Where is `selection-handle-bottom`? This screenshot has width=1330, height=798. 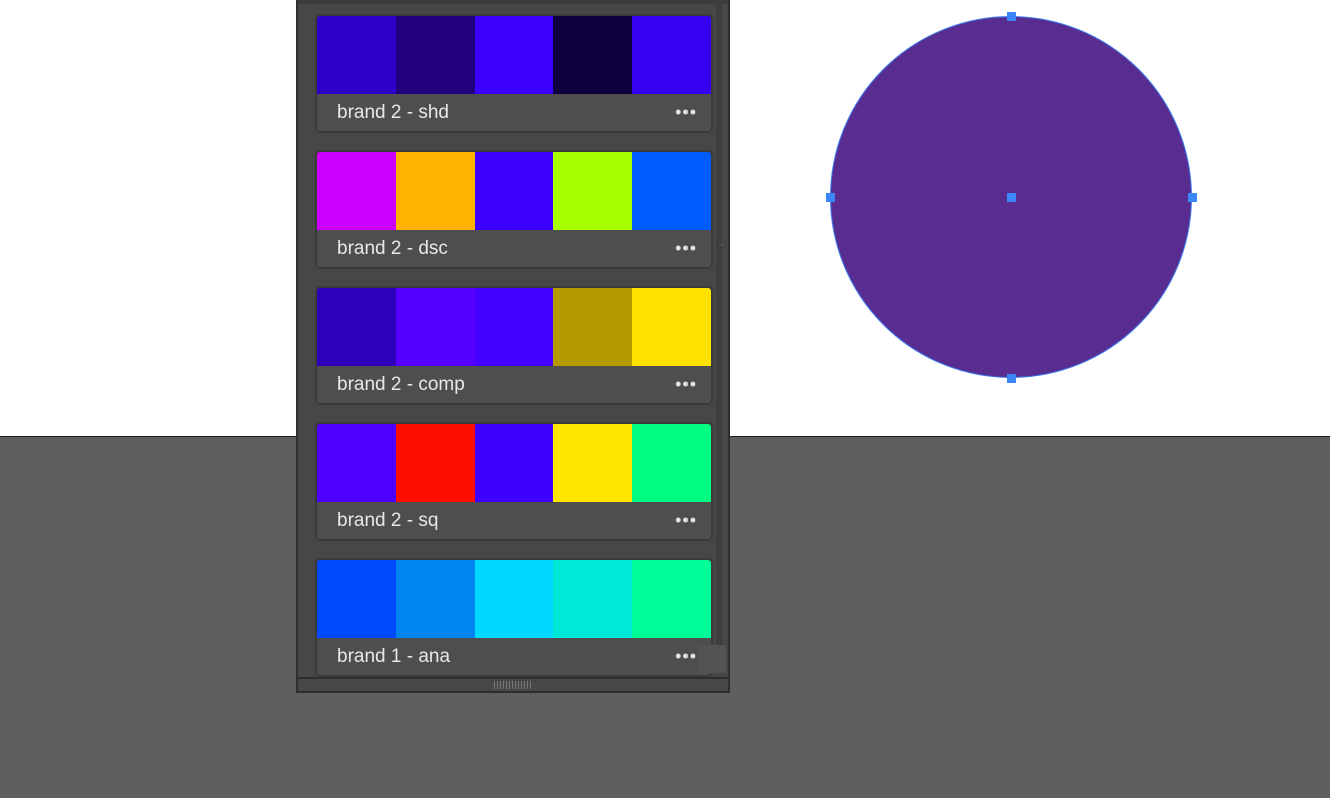 selection-handle-bottom is located at coordinates (1011, 378).